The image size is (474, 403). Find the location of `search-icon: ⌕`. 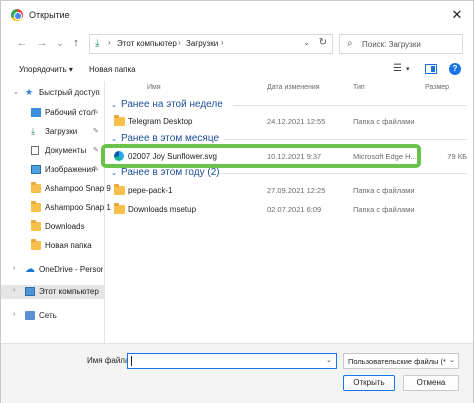

search-icon: ⌕ is located at coordinates (350, 43).